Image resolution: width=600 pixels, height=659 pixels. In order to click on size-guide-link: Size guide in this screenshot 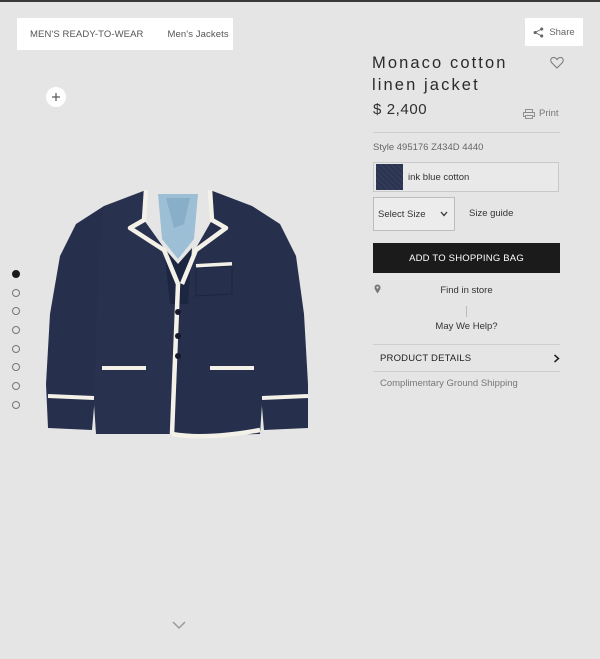, I will do `click(491, 213)`.